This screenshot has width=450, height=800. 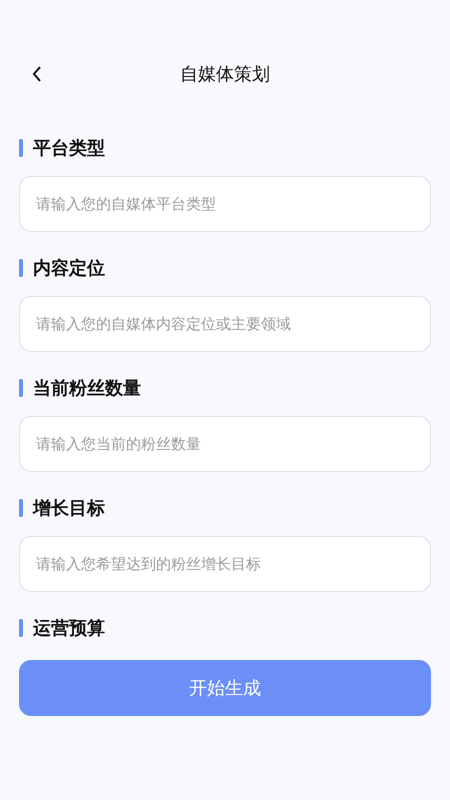 What do you see at coordinates (225, 74) in the screenshot?
I see `page-title: 自媒体策划` at bounding box center [225, 74].